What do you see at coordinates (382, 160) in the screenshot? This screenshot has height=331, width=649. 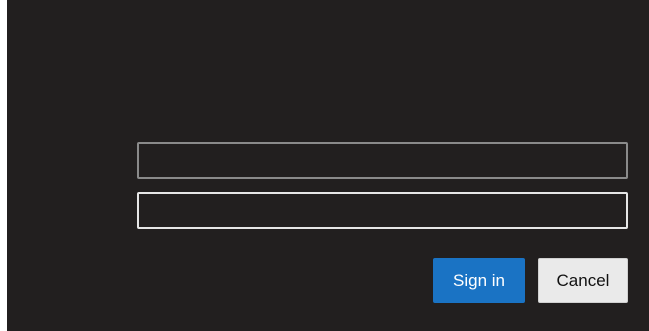 I see `username-field` at bounding box center [382, 160].